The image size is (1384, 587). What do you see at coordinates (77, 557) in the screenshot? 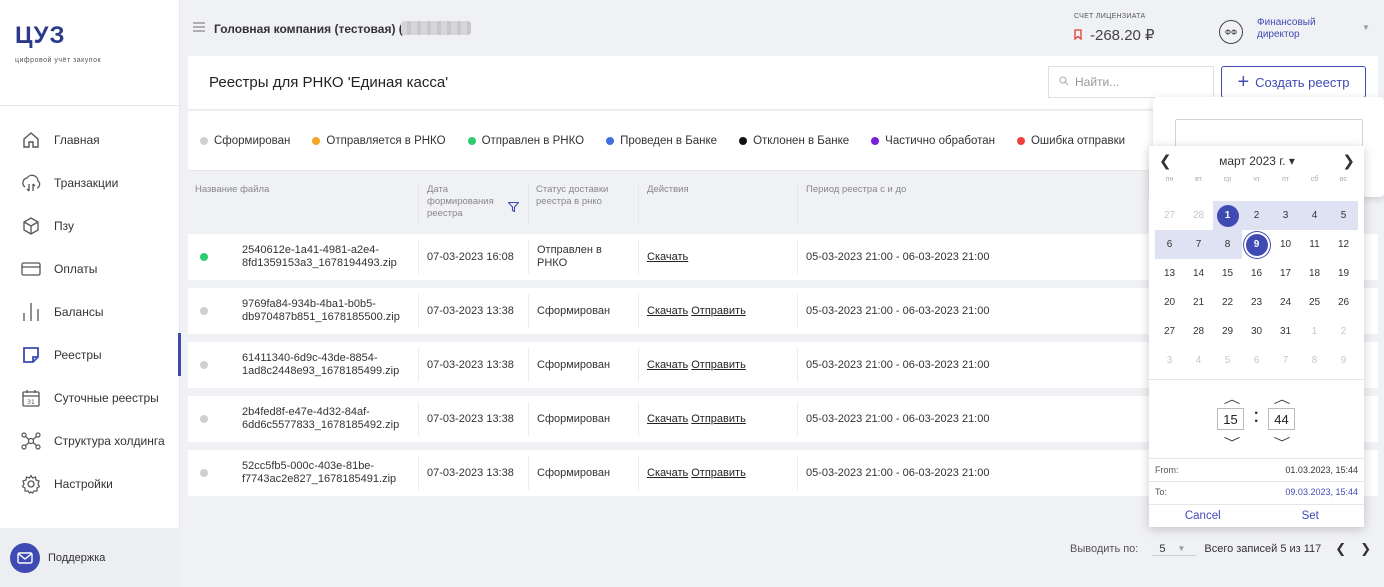
I see `support-label: Поддержка` at bounding box center [77, 557].